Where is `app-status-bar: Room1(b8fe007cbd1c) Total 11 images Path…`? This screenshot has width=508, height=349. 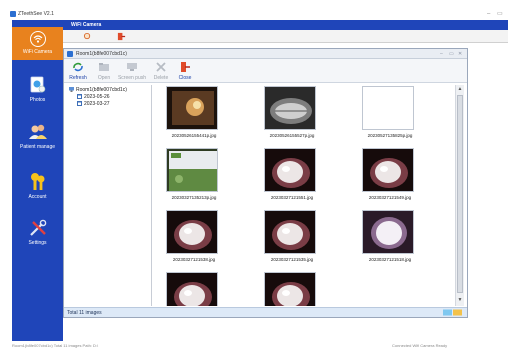
app-status-bar: Room1(b8fe007cbd1c) Total 11 images Path… is located at coordinates (254, 345).